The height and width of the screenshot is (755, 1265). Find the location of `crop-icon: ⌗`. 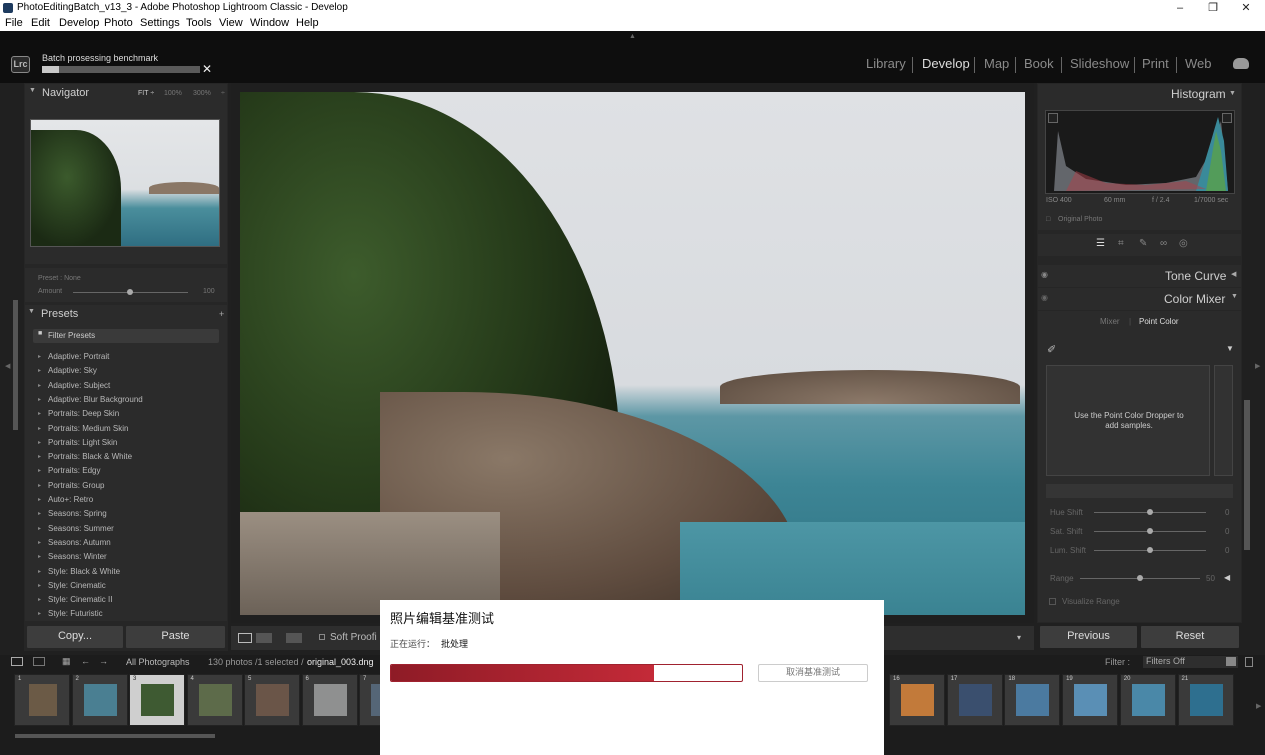

crop-icon: ⌗ is located at coordinates (1121, 243).